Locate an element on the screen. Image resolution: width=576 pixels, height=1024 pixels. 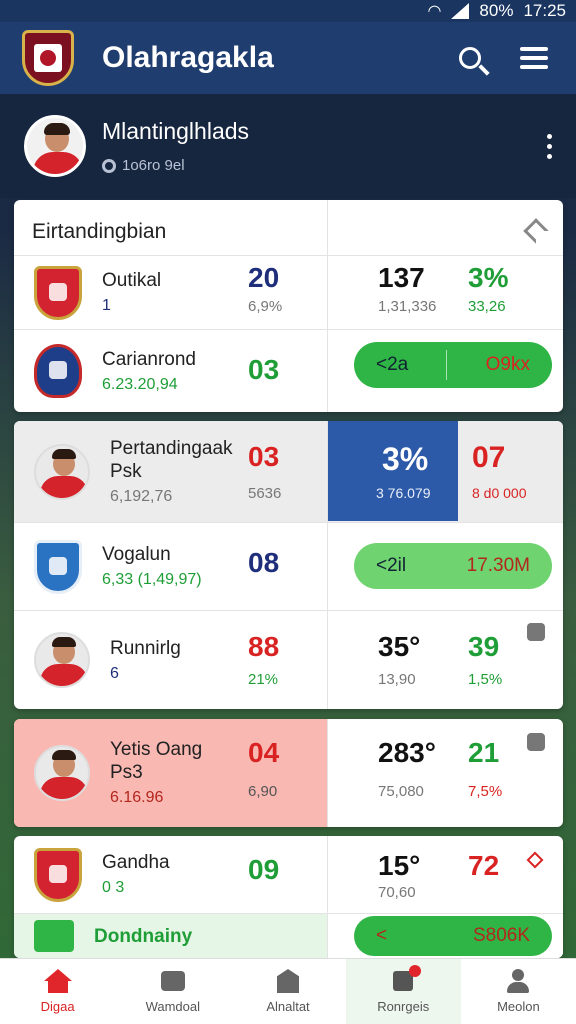
card-title: Eirtandingbian is located at coordinates (99, 231).